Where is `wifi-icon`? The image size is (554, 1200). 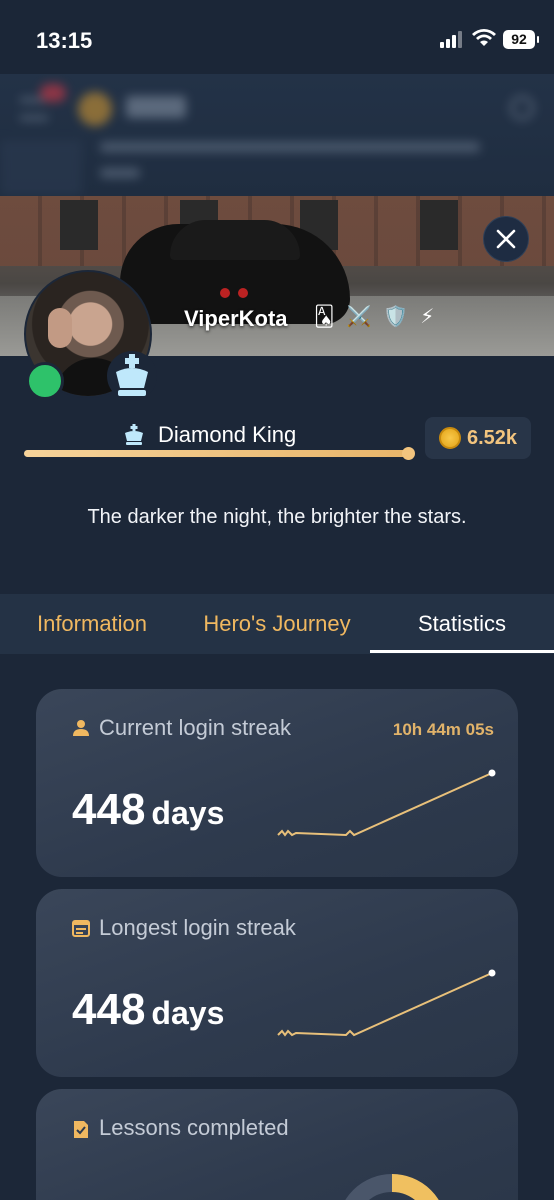
wifi-icon is located at coordinates (484, 37).